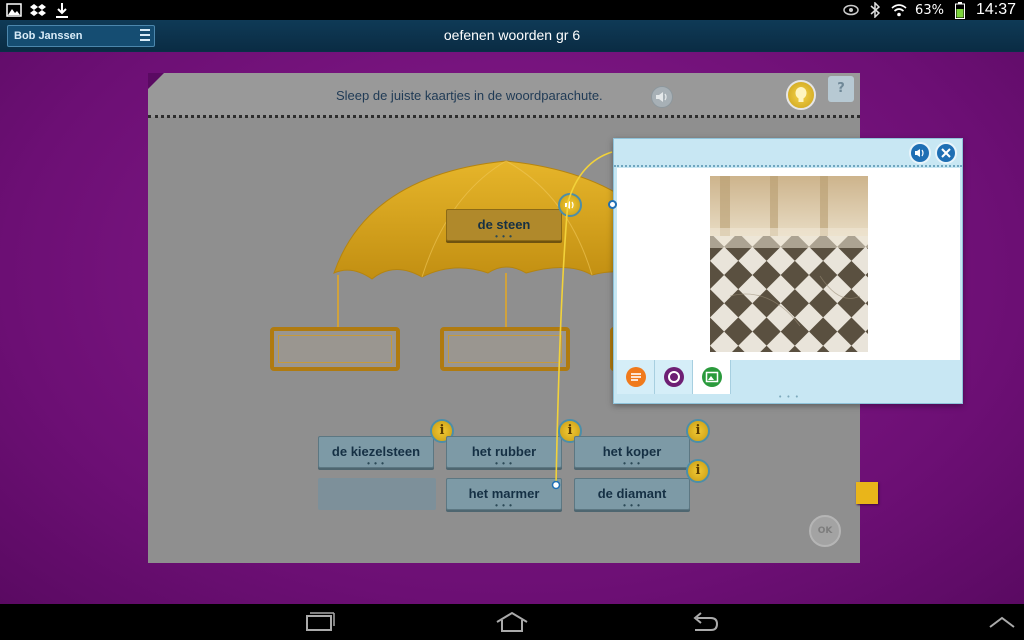 The image size is (1024, 640). I want to click on popup-content, so click(788, 264).